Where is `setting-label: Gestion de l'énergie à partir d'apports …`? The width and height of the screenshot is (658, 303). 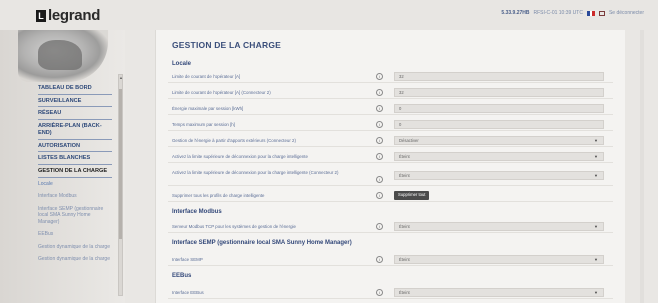
setting-label: Gestion de l'énergie à partir d'apports … is located at coordinates (234, 140).